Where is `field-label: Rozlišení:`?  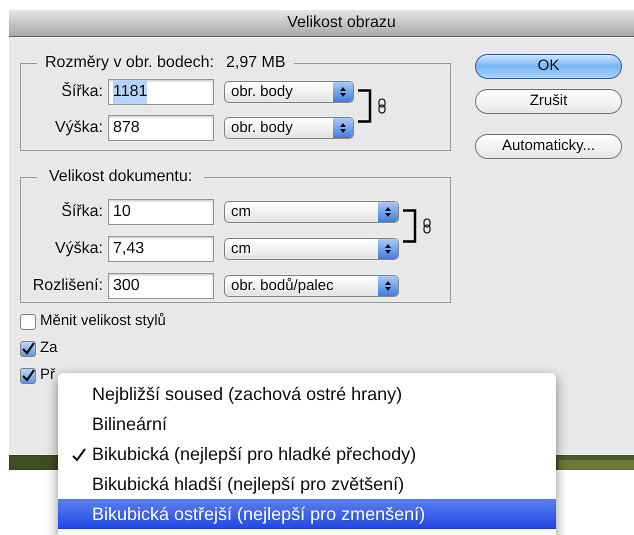
field-label: Rozlišení: is located at coordinates (68, 286).